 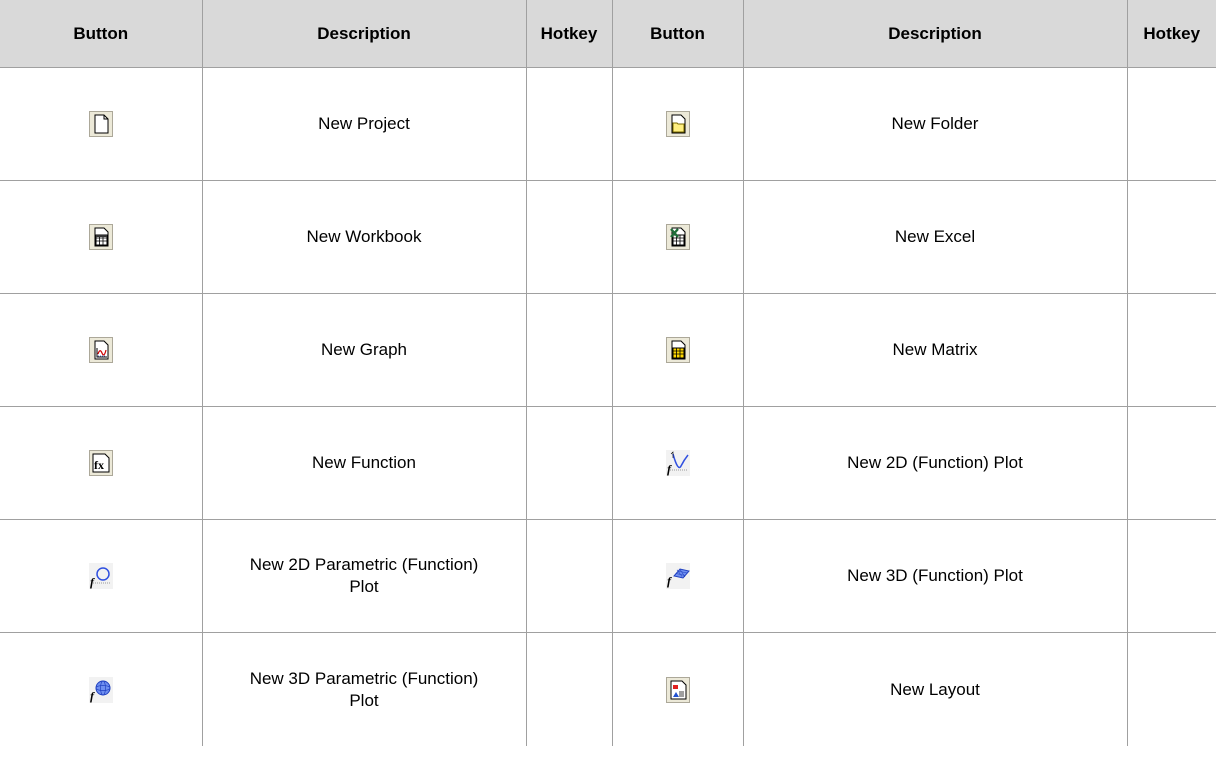 I want to click on table-row: fx New Function f New 2D (Function) Plot, so click(x=608, y=463).